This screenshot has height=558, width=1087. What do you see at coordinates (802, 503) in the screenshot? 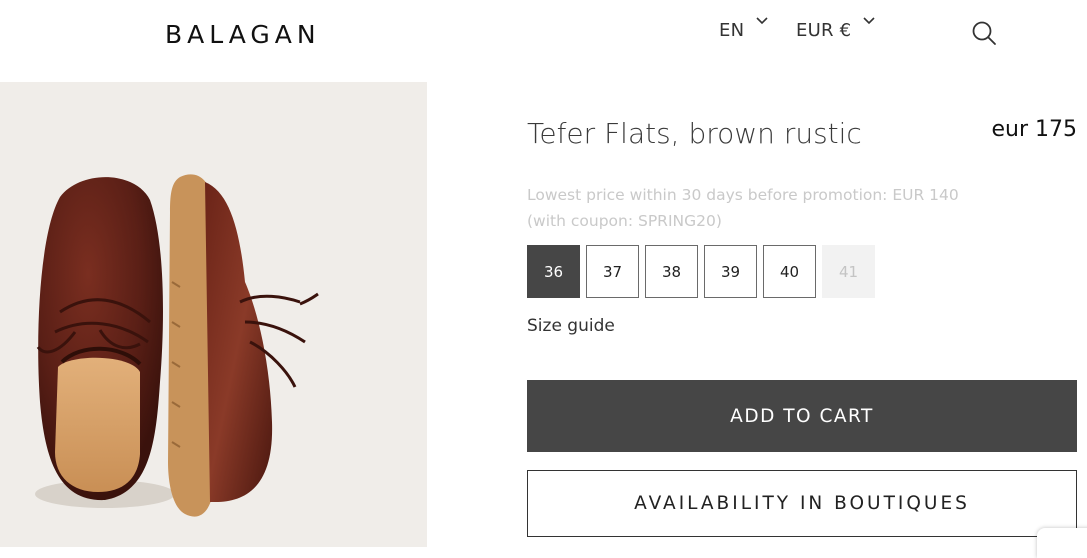
I see `availability-in-boutiques-button: AVAILABILITY IN BOUTIQUES` at bounding box center [802, 503].